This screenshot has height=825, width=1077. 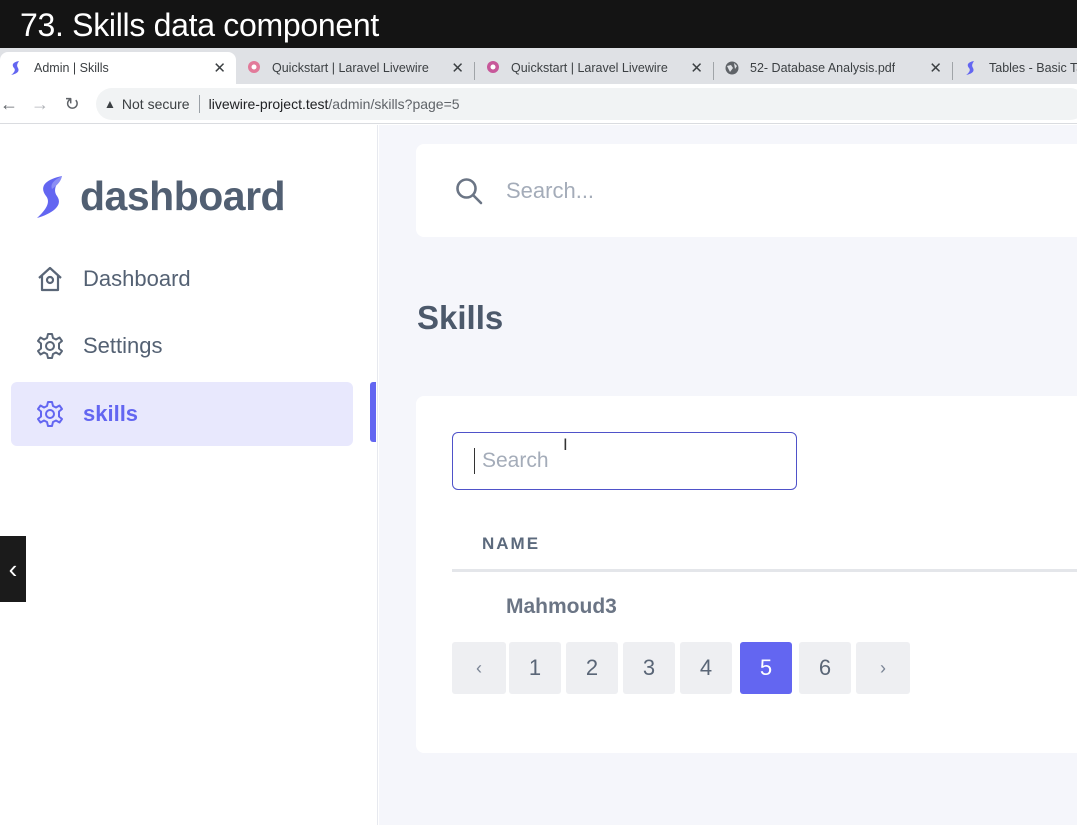 I want to click on tab-livewire-1: Quickstart | Laravel Livewire ✕, so click(x=360, y=68).